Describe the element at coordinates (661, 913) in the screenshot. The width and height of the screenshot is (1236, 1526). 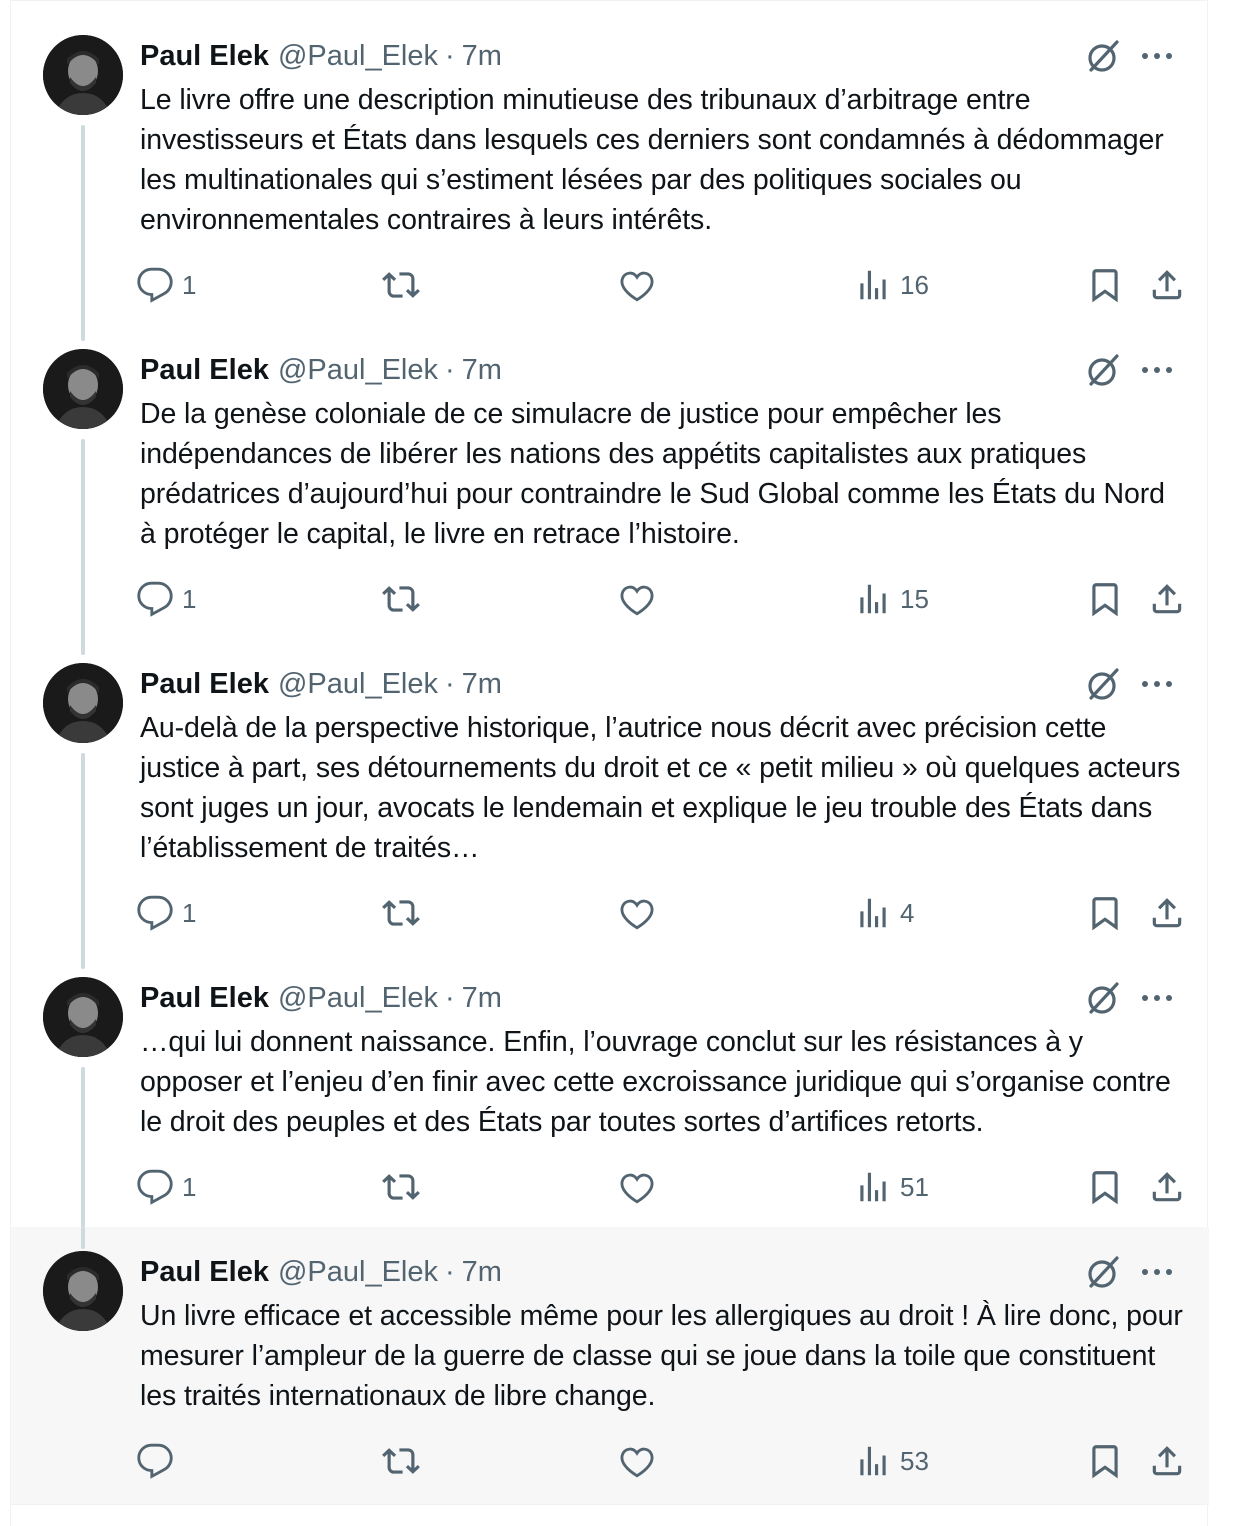
I see `action-bar: 1 4` at that location.